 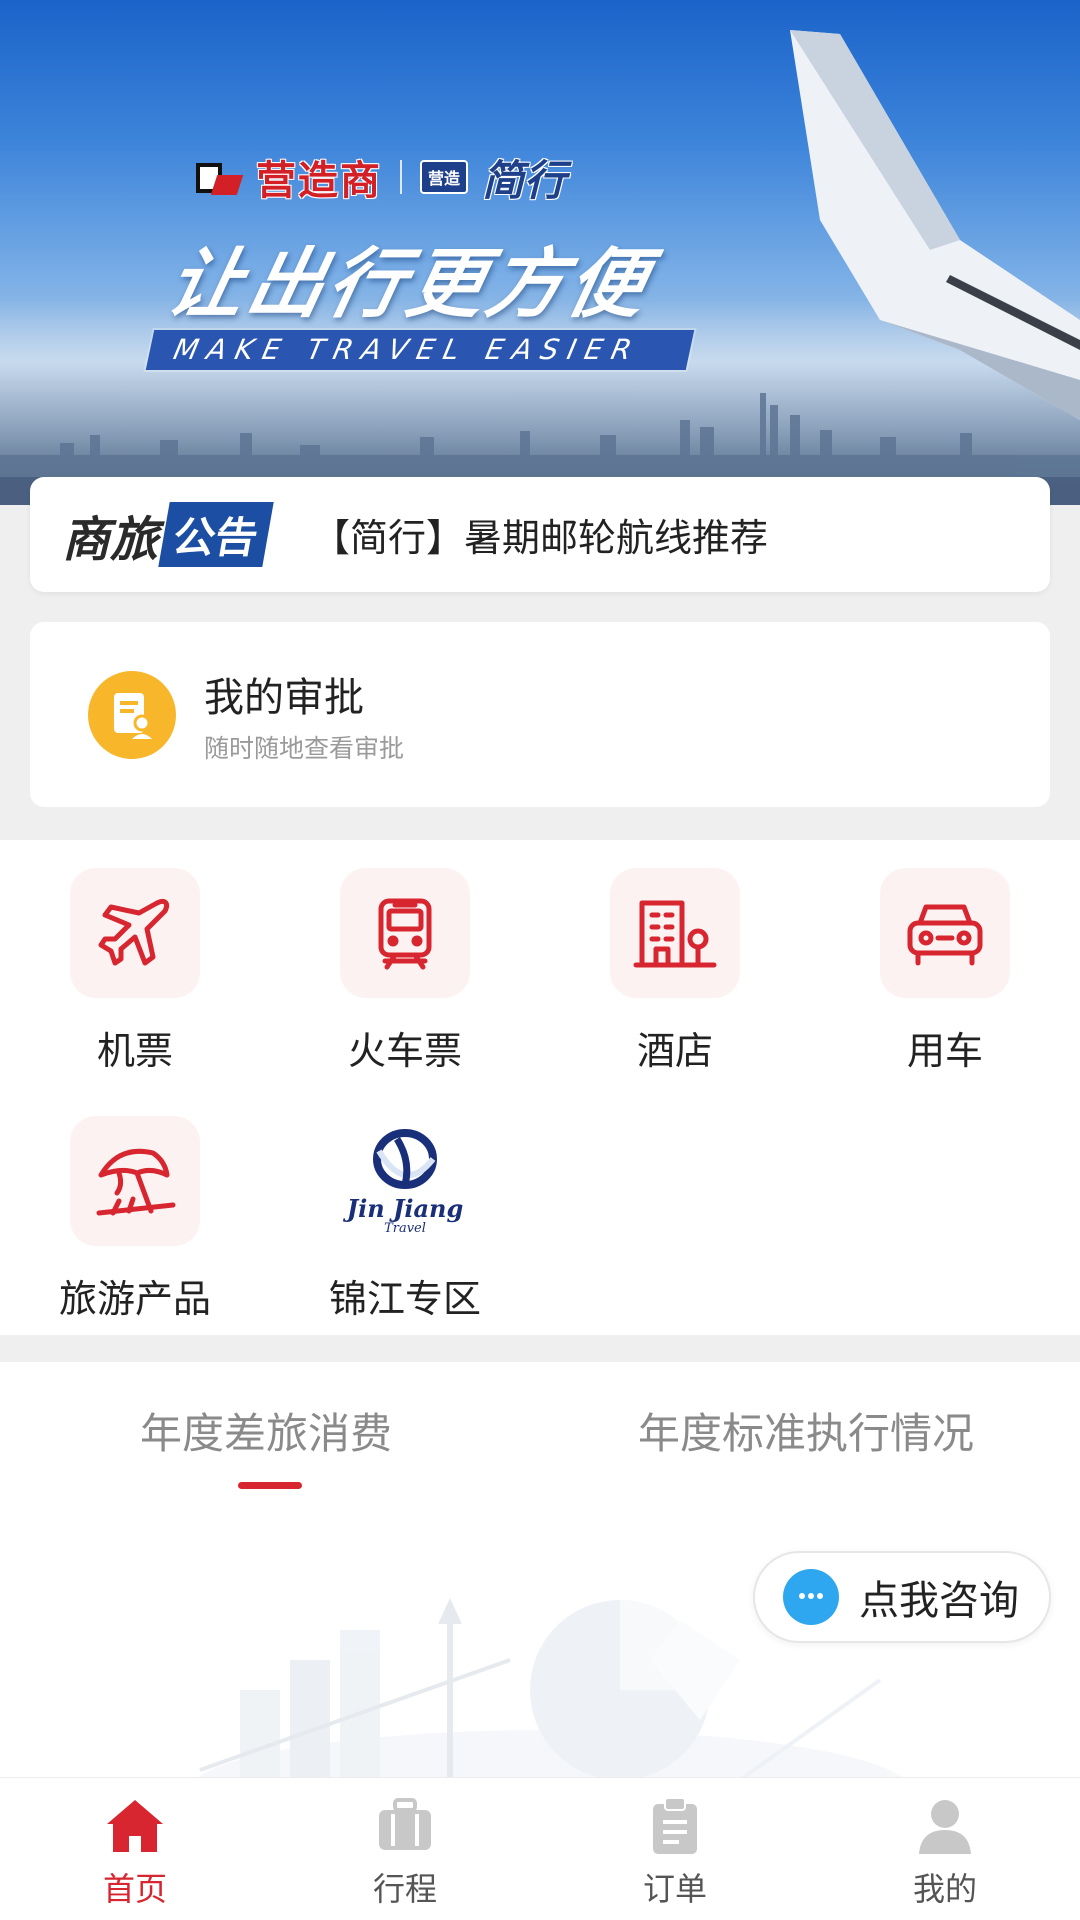 What do you see at coordinates (420, 350) in the screenshot?
I see `banner-slogan-en: MAKE TRAVEL EASIER` at bounding box center [420, 350].